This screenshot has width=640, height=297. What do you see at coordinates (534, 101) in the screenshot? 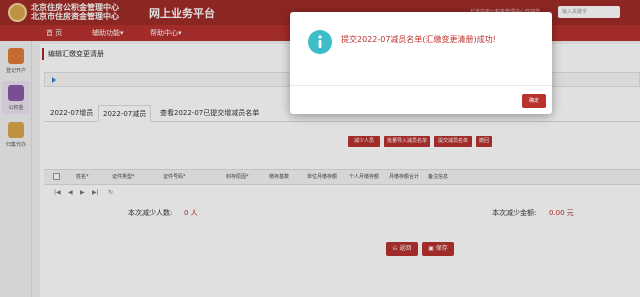
I see `confirm-button: 确定` at bounding box center [534, 101].